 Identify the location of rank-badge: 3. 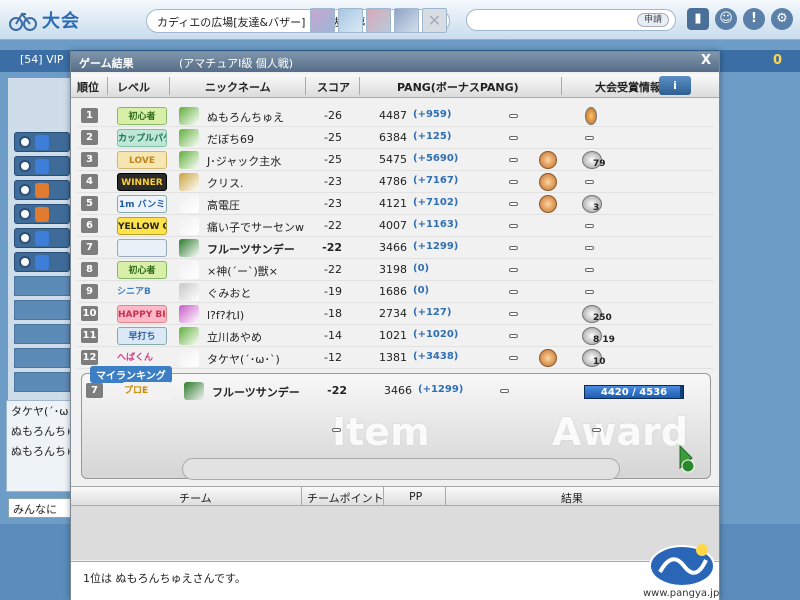
(89, 159).